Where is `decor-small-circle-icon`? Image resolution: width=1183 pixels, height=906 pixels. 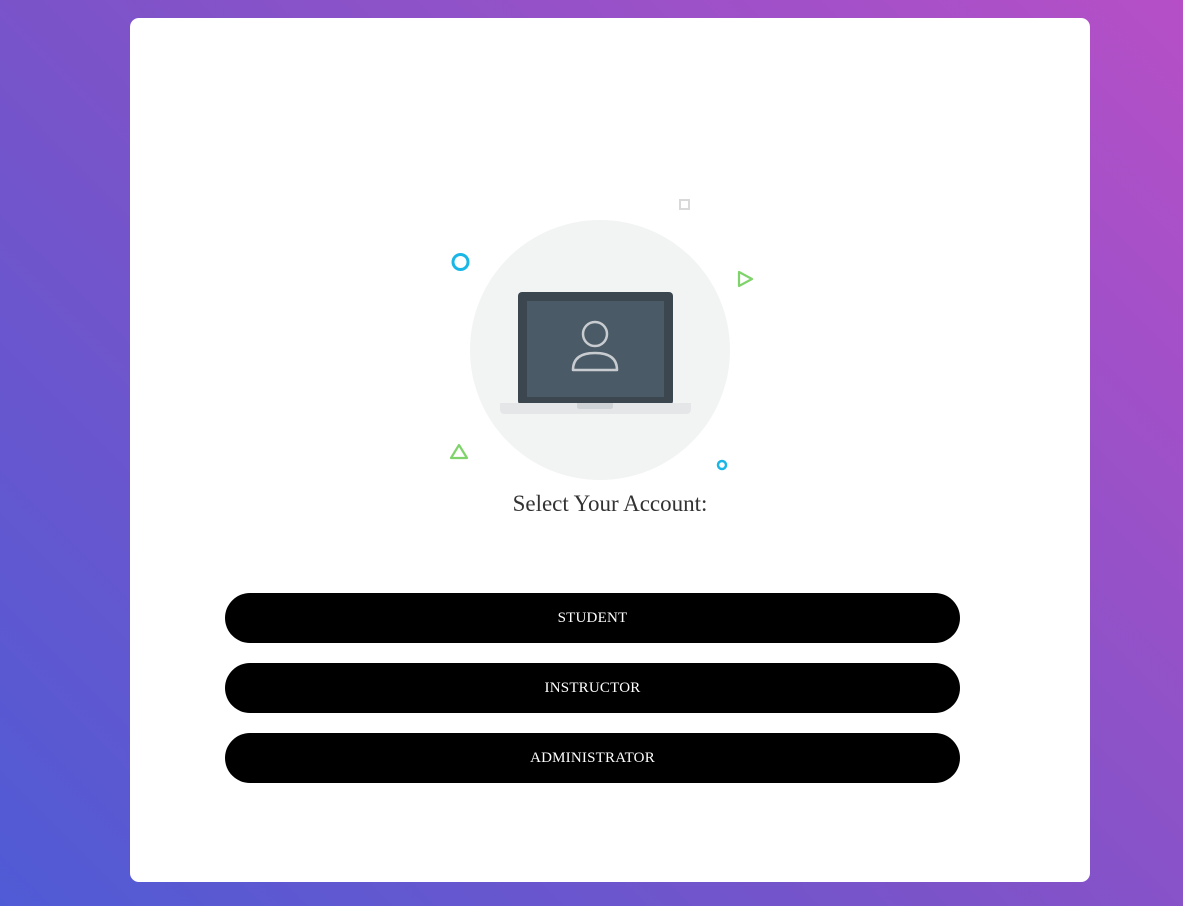 decor-small-circle-icon is located at coordinates (722, 465).